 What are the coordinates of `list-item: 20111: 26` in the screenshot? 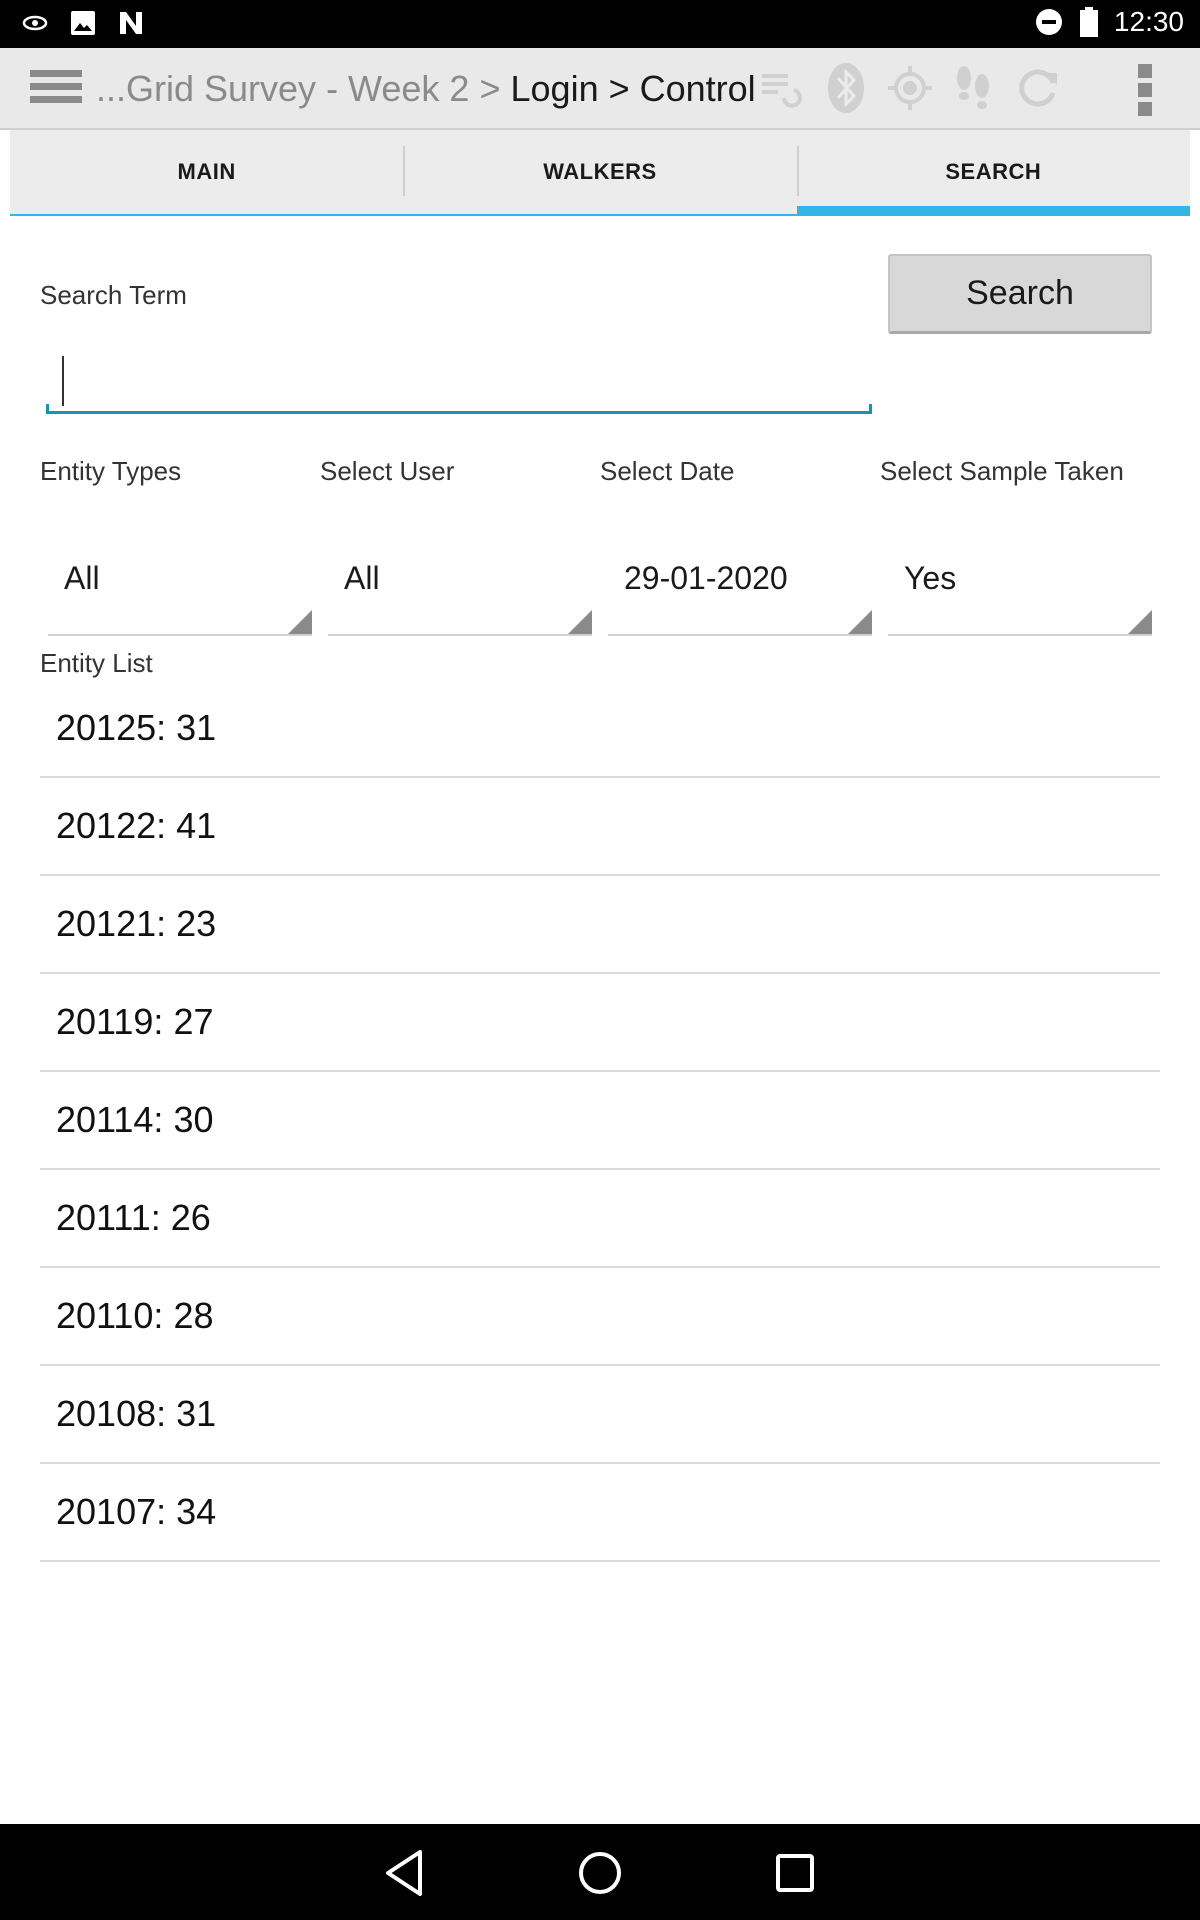 It's located at (600, 1219).